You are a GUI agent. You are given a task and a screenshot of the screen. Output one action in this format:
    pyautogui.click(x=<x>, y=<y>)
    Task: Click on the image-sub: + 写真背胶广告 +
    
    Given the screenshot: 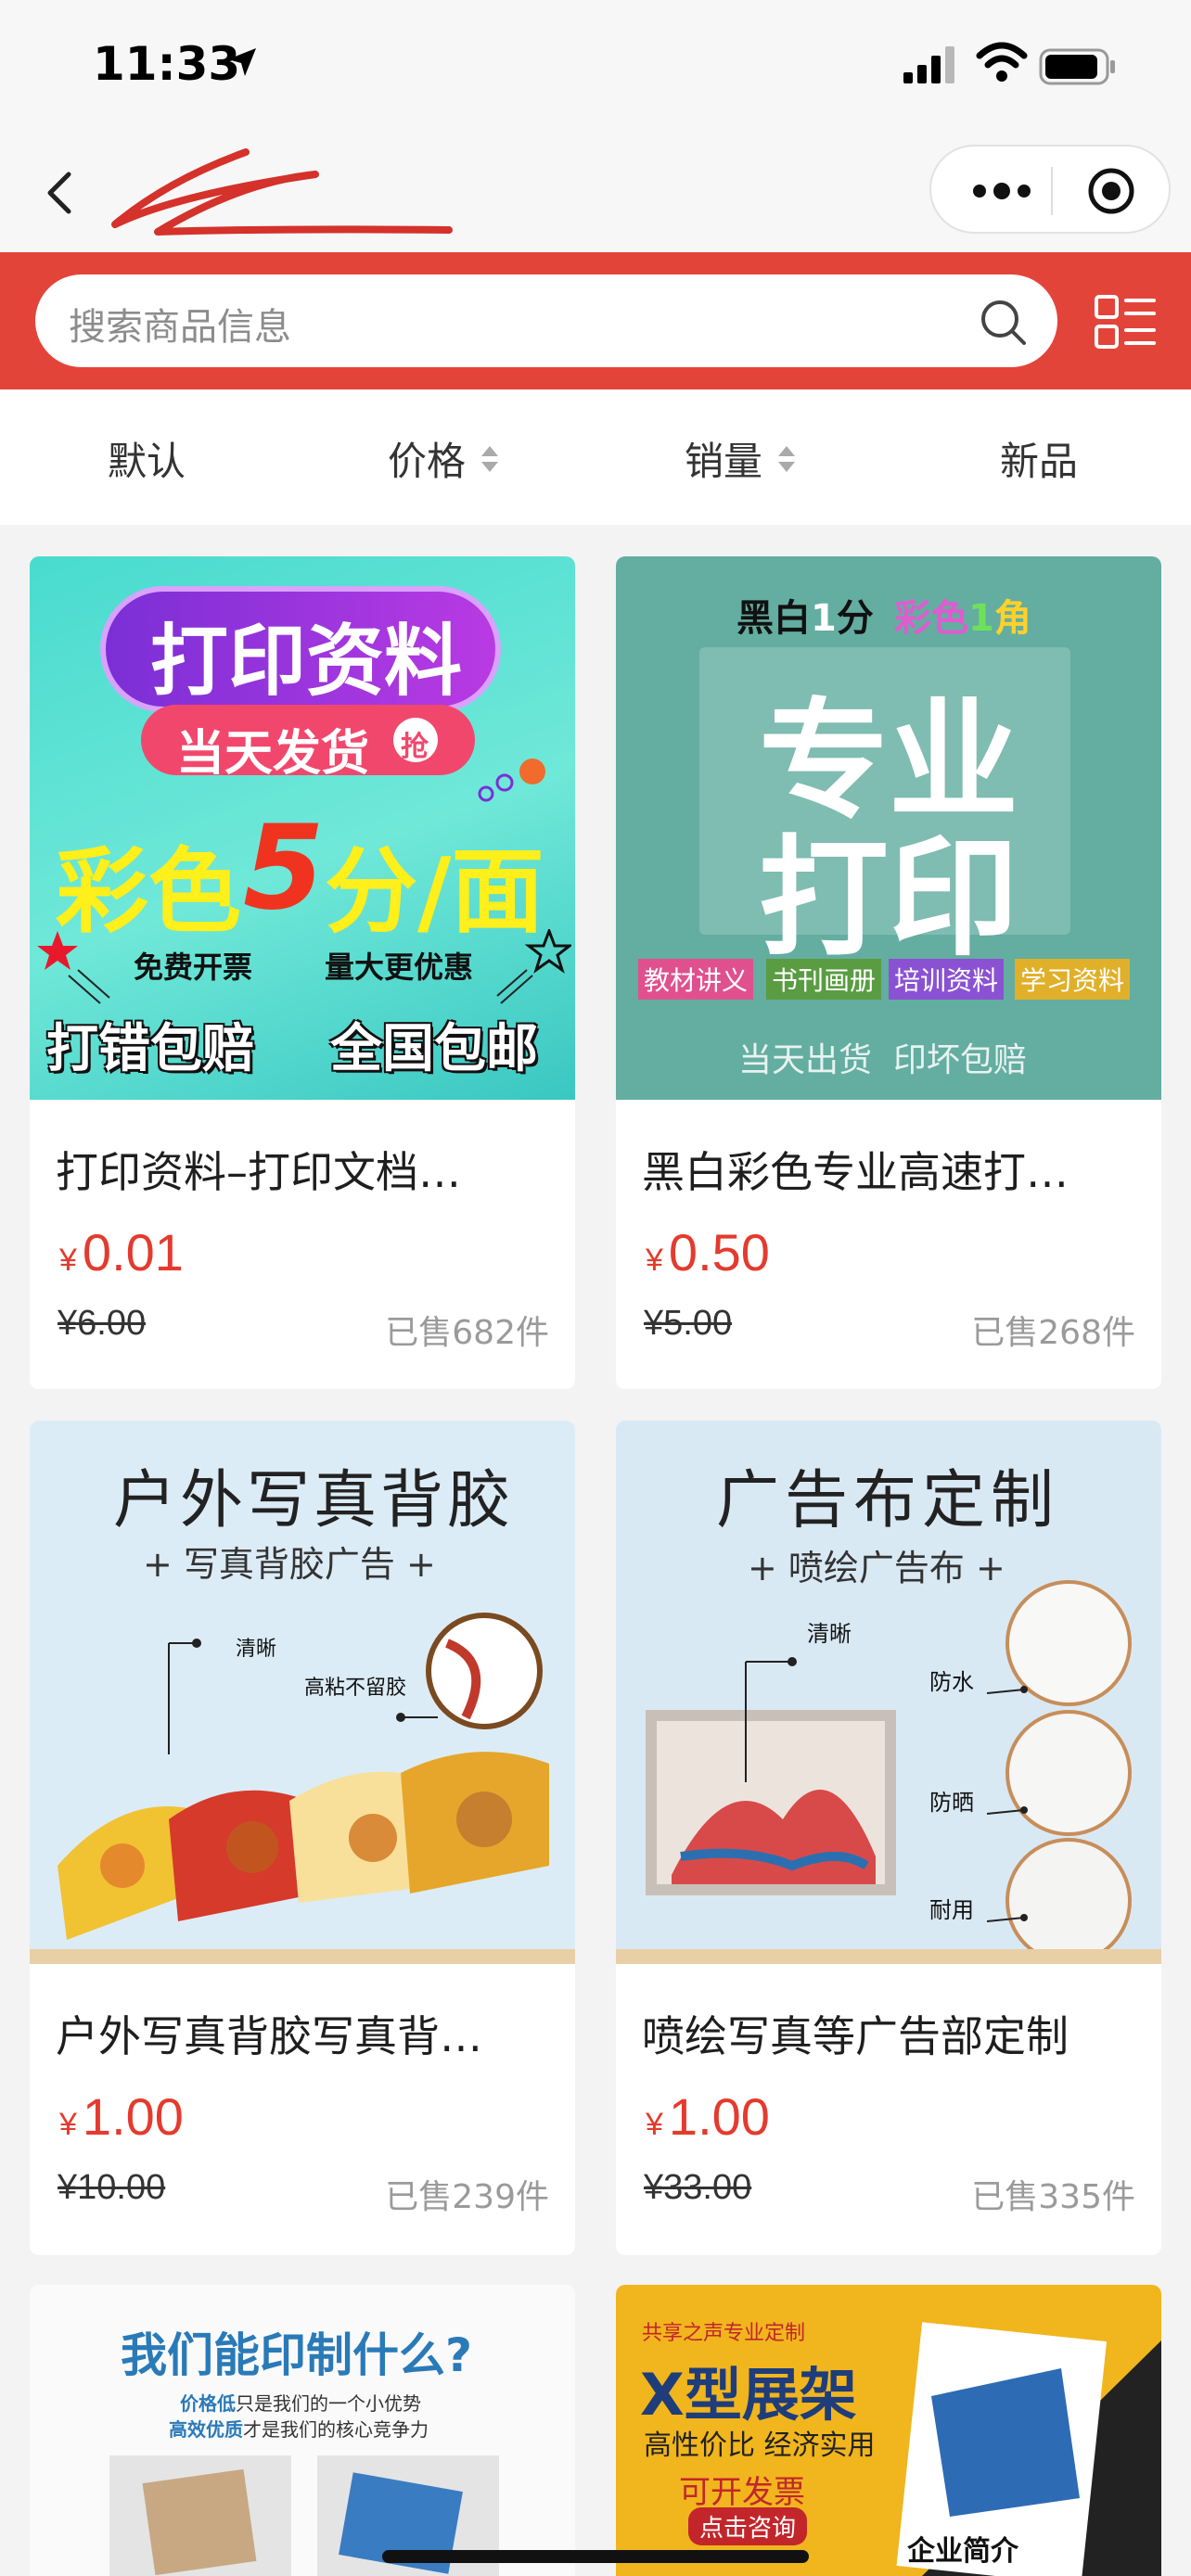 What is the action you would take?
    pyautogui.click(x=289, y=1565)
    